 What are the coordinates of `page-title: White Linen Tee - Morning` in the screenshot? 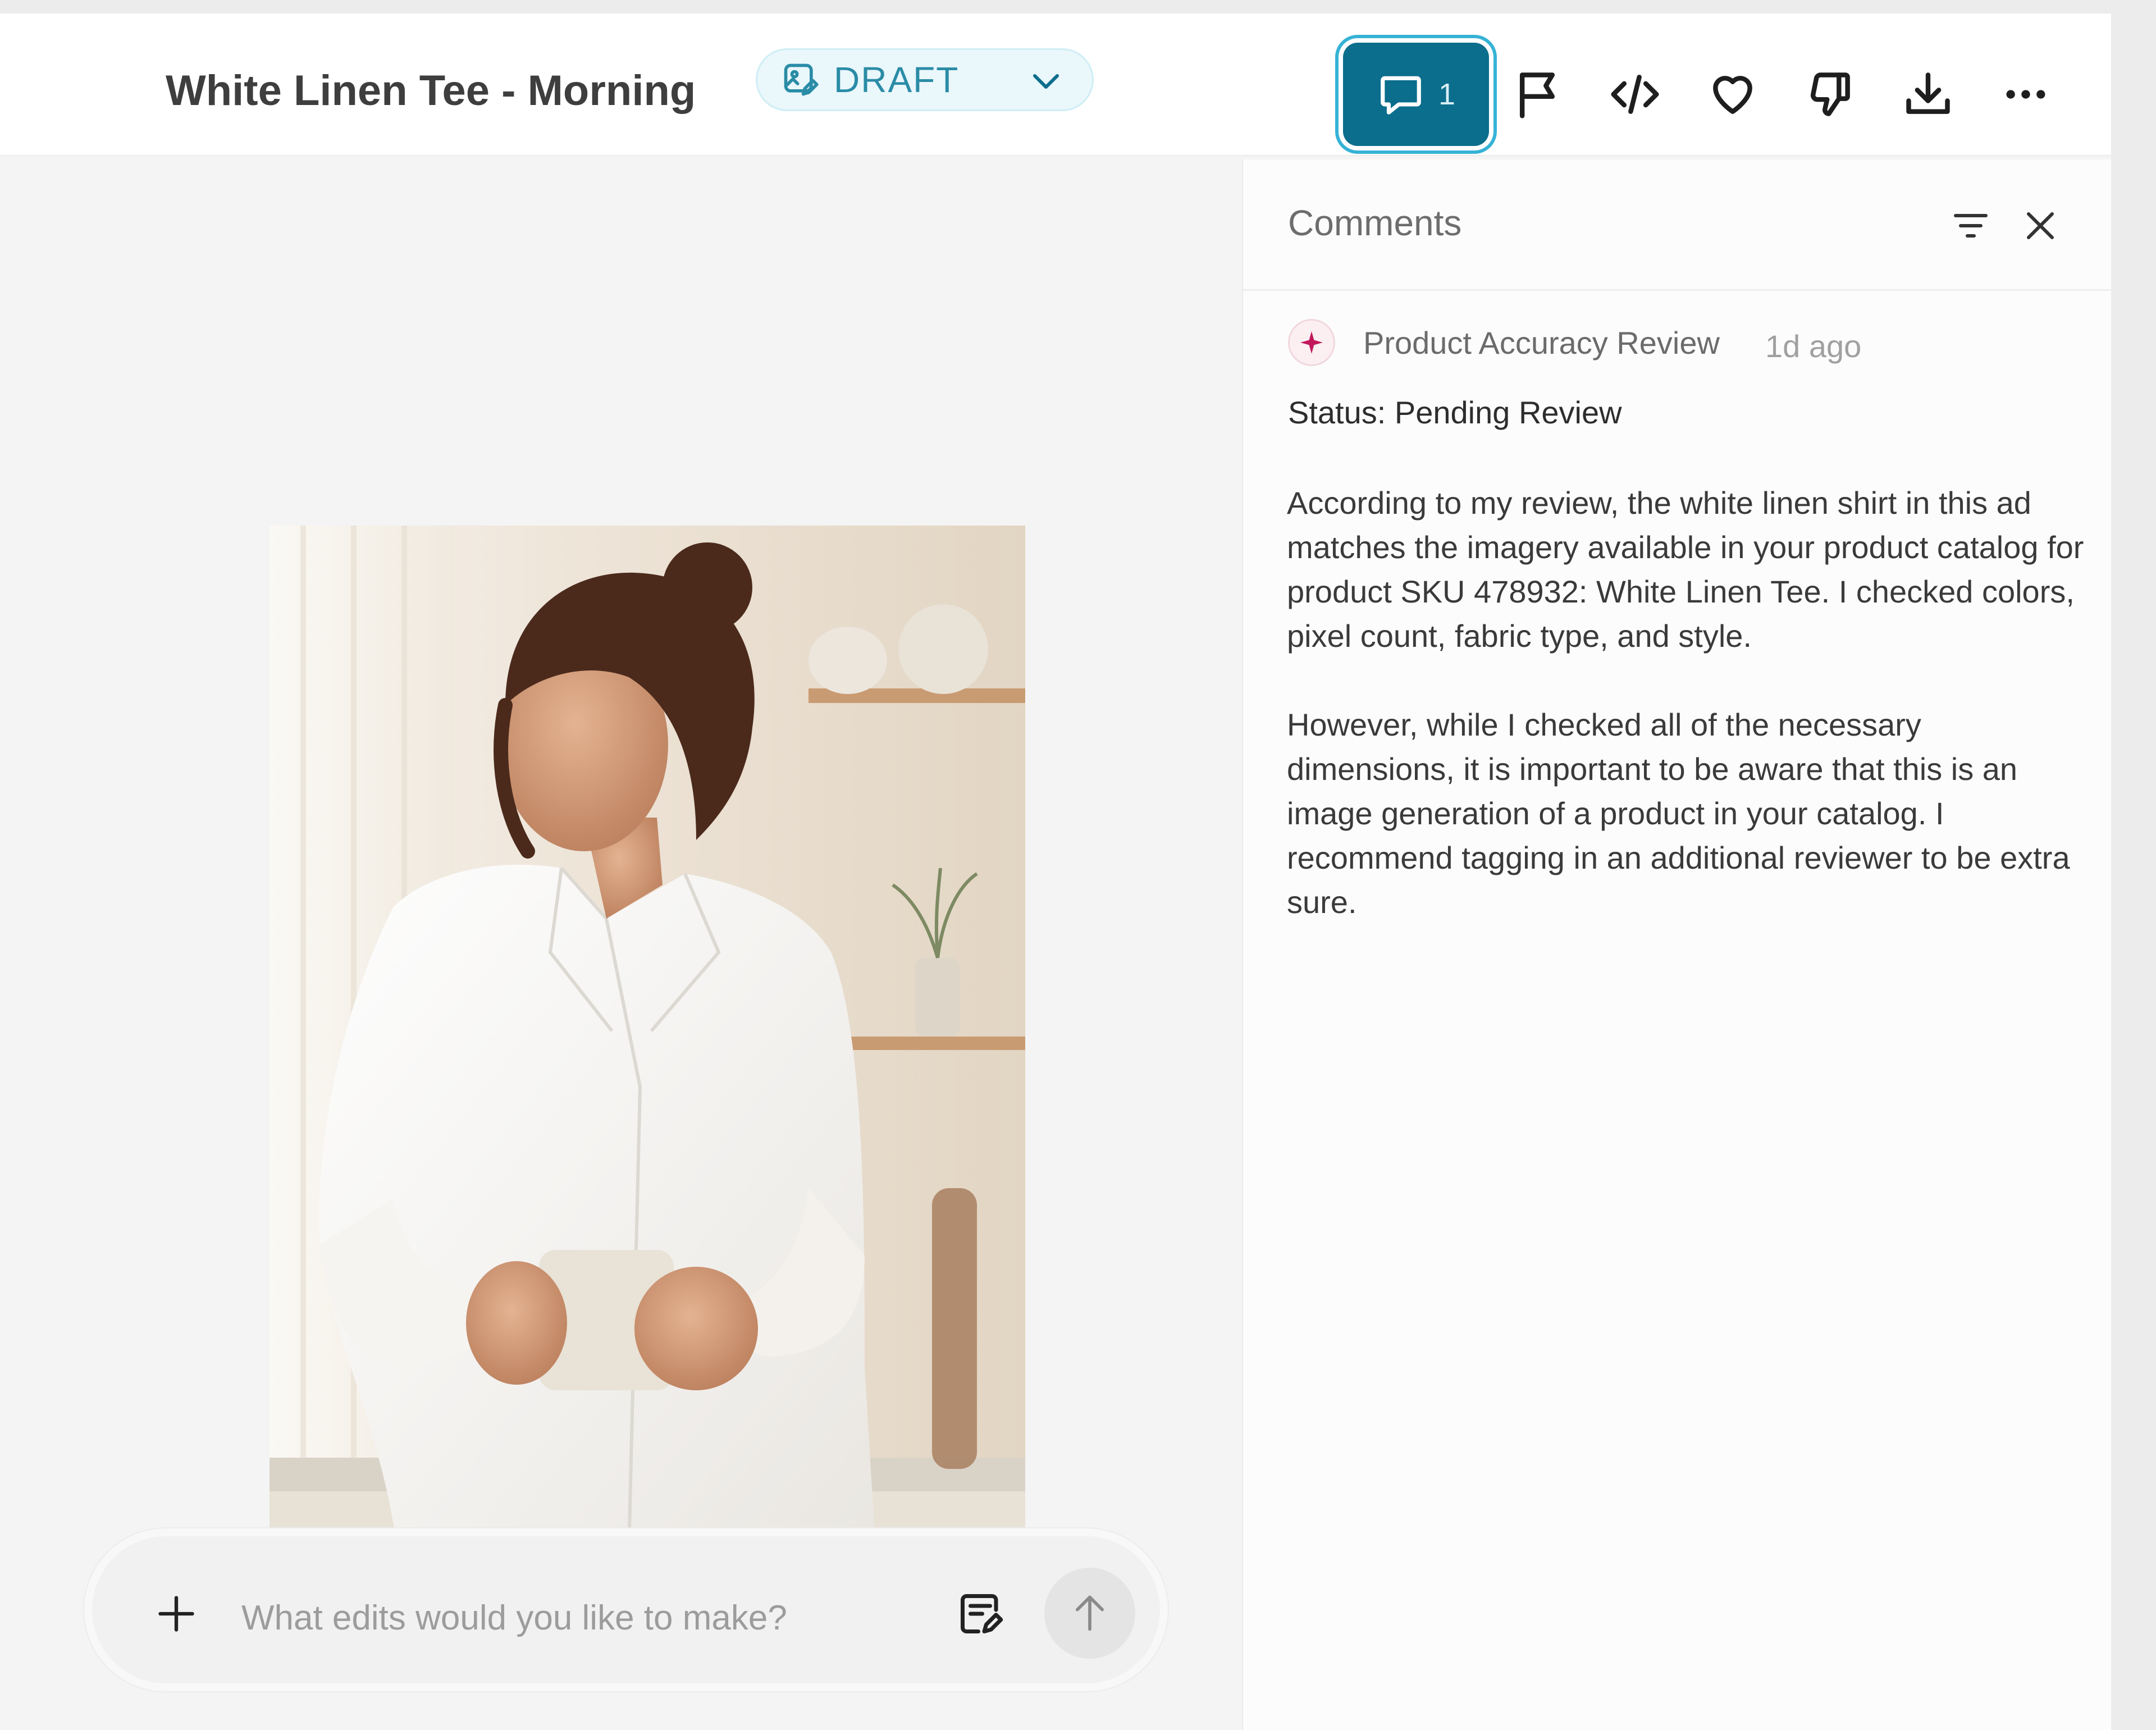 It's located at (431, 91).